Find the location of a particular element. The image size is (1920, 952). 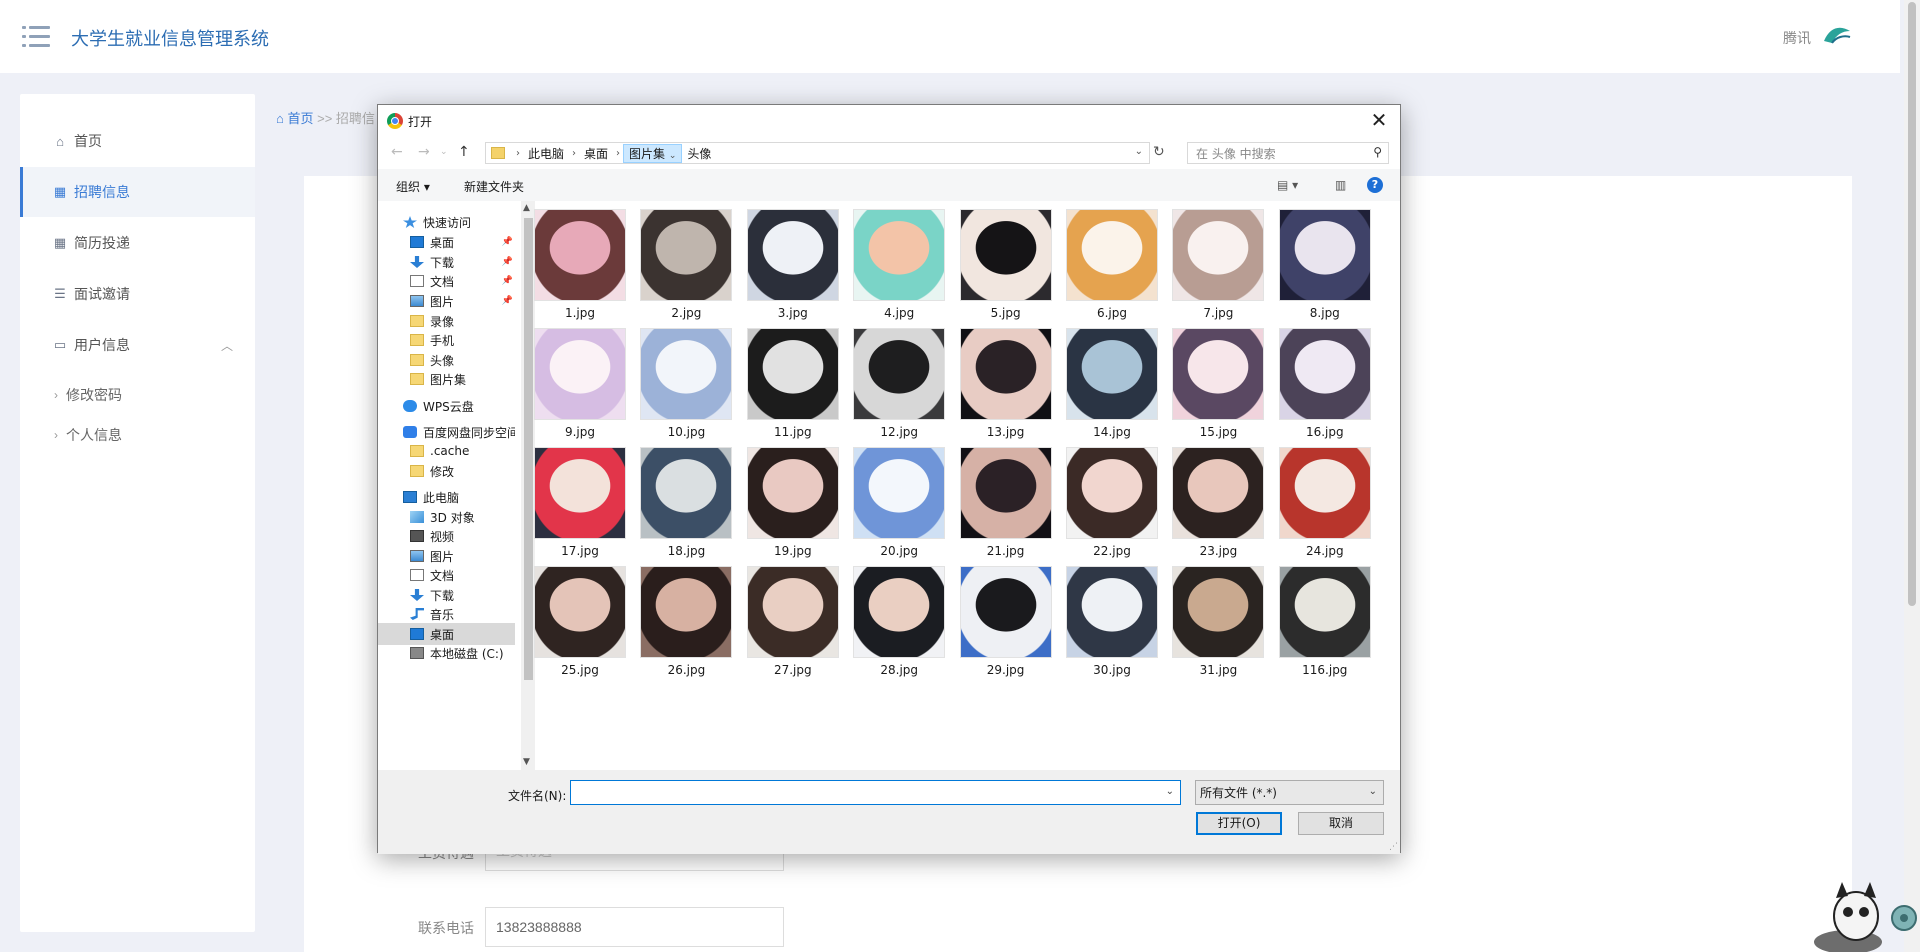

breadcrumb-home: ⌂ 首页 is located at coordinates (294, 118).